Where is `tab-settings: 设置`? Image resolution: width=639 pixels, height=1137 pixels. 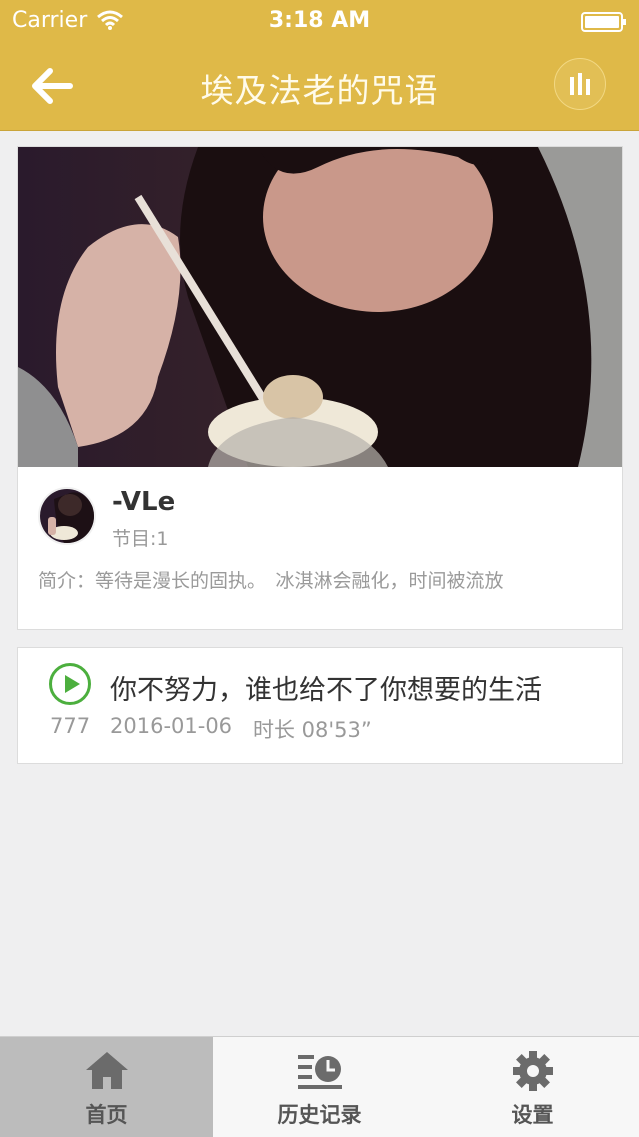
tab-settings: 设置 is located at coordinates (532, 1087).